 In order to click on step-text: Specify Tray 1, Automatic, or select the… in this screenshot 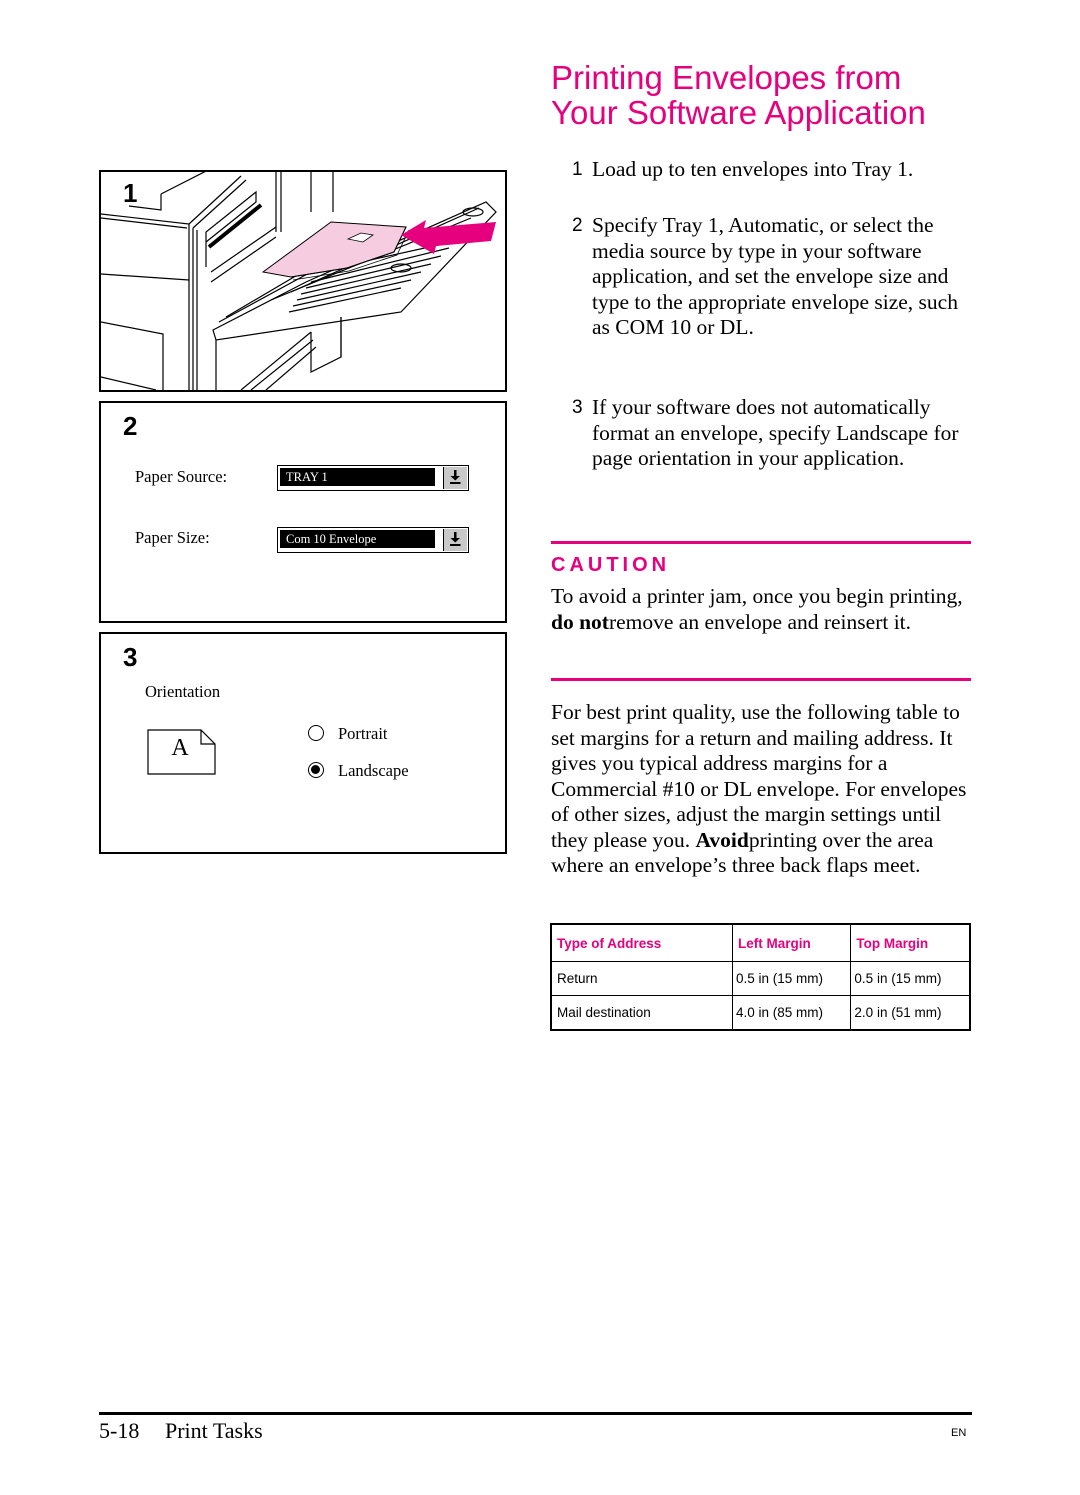, I will do `click(775, 276)`.